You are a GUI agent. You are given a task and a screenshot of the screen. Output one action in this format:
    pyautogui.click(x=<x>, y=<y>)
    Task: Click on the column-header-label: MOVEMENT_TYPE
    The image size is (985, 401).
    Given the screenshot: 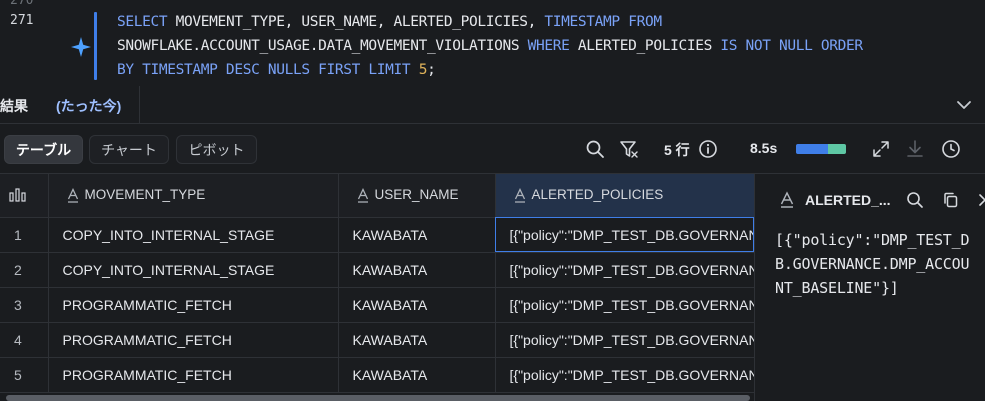 What is the action you would take?
    pyautogui.click(x=145, y=195)
    